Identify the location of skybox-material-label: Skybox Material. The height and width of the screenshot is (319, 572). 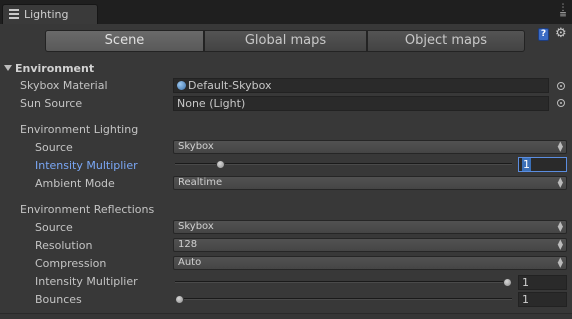
(64, 85).